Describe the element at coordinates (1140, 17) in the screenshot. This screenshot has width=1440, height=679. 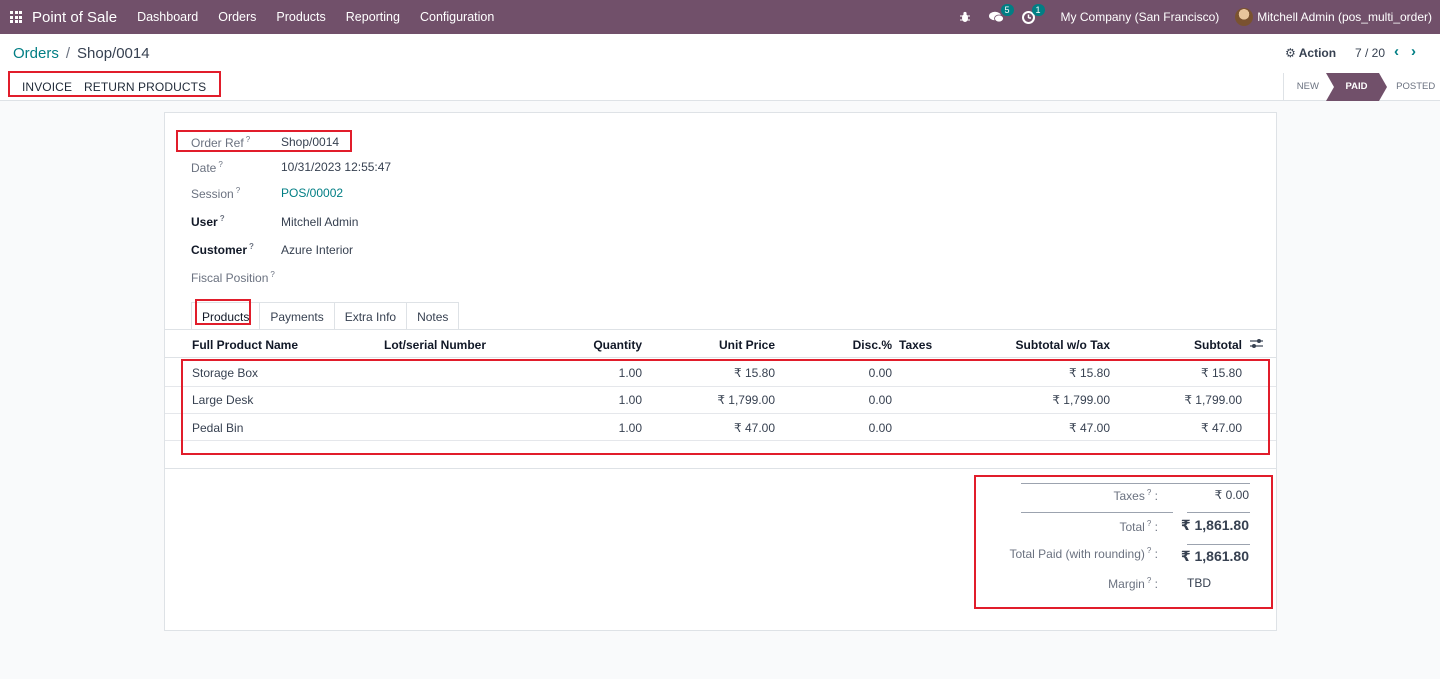
I see `company-switcher: My Company (San Francisco)` at that location.